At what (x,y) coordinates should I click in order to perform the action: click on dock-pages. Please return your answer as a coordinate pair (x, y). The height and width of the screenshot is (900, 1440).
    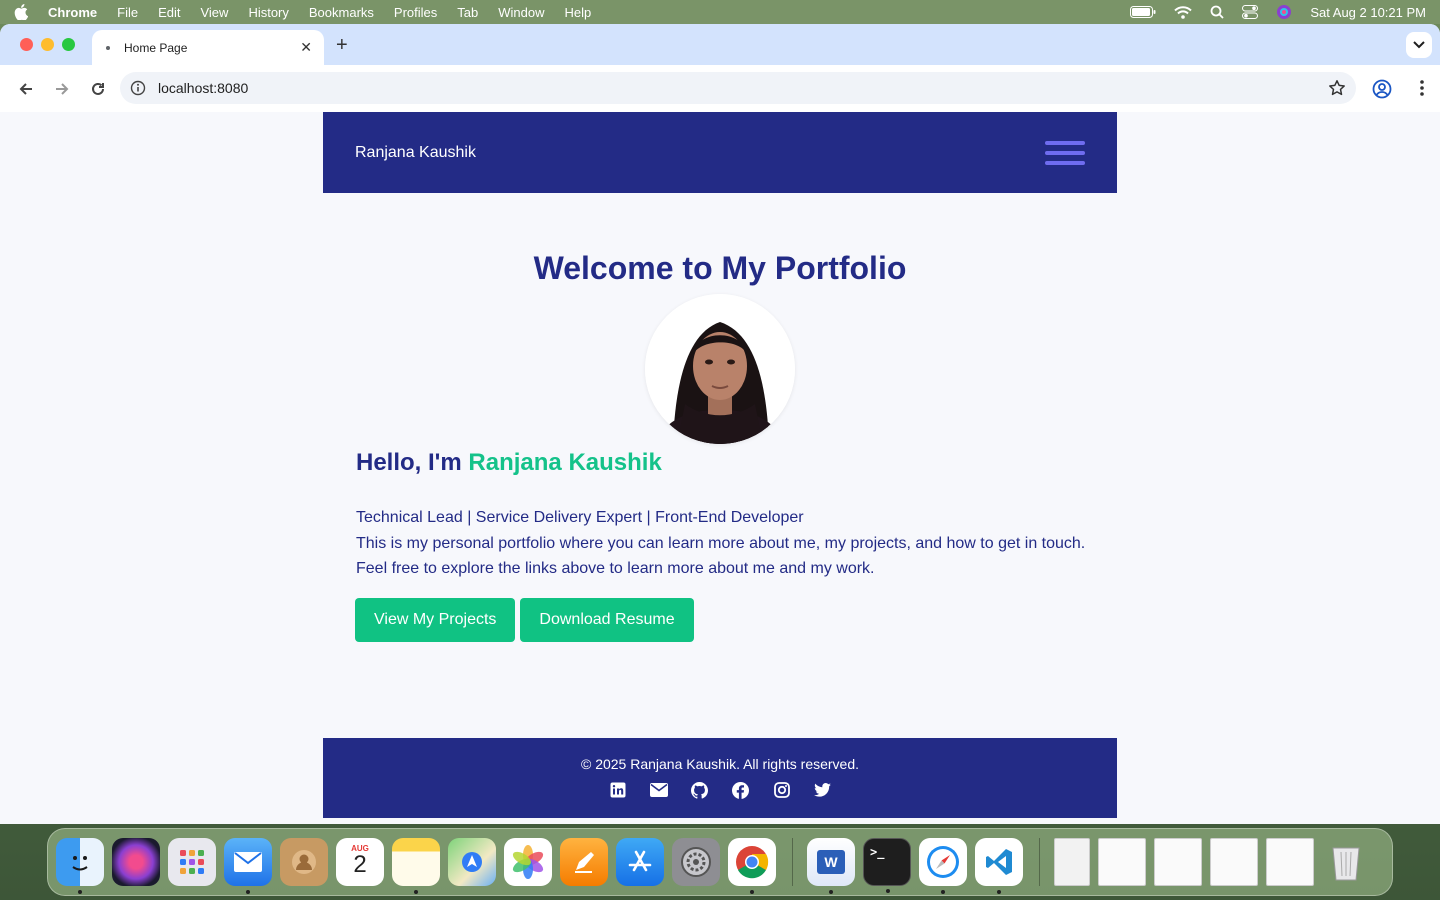
    Looking at the image, I should click on (584, 862).